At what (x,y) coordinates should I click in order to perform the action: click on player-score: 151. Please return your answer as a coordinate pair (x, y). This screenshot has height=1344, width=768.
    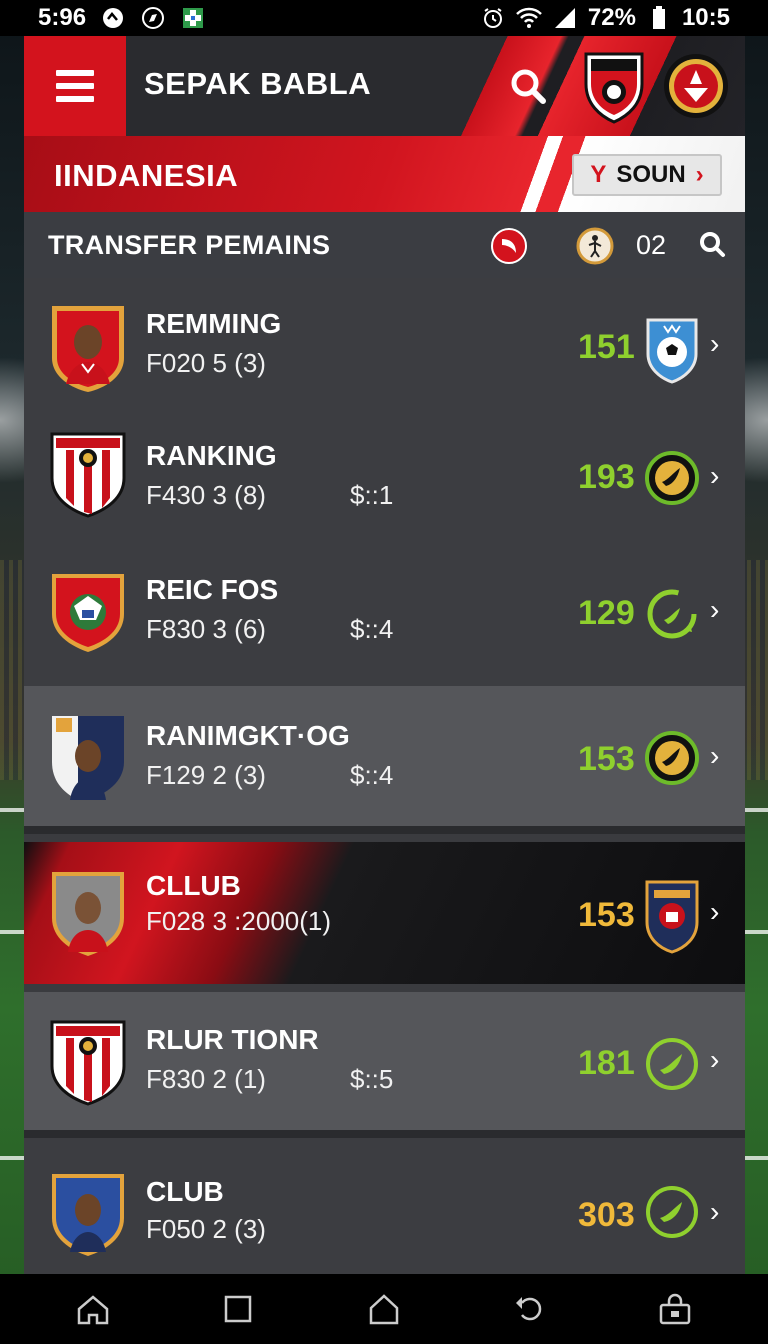
    Looking at the image, I should click on (606, 347).